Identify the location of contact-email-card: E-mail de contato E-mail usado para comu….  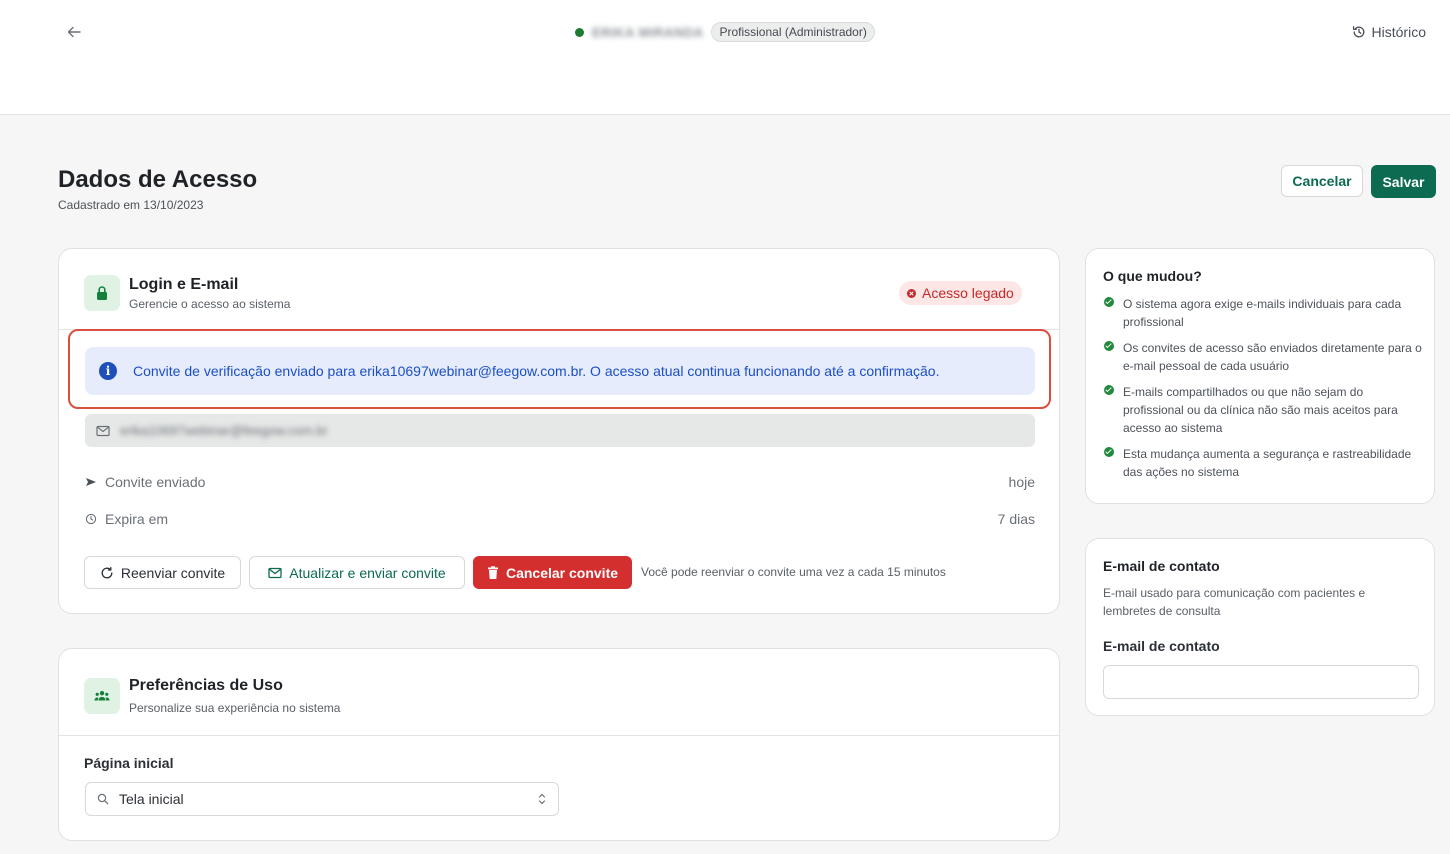
(1260, 627).